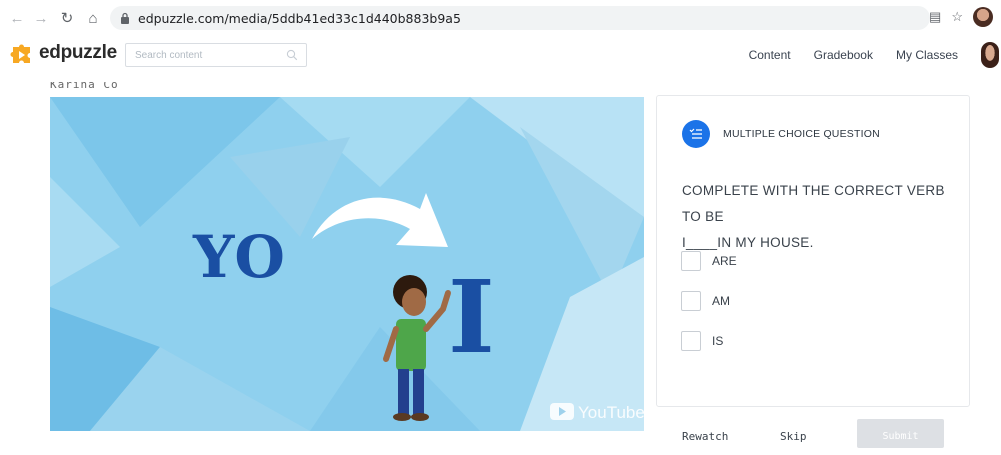  I want to click on translate-icon: ▤, so click(935, 17).